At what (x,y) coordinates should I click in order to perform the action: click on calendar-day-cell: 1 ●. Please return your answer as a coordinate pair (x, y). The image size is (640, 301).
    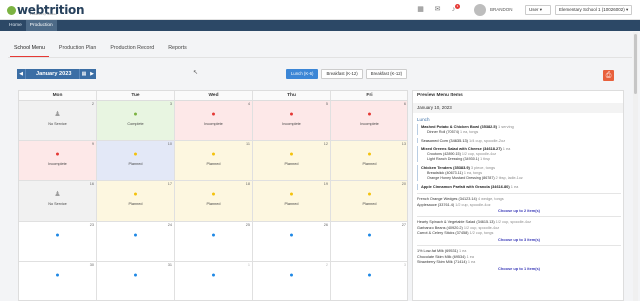
    Looking at the image, I should click on (214, 280).